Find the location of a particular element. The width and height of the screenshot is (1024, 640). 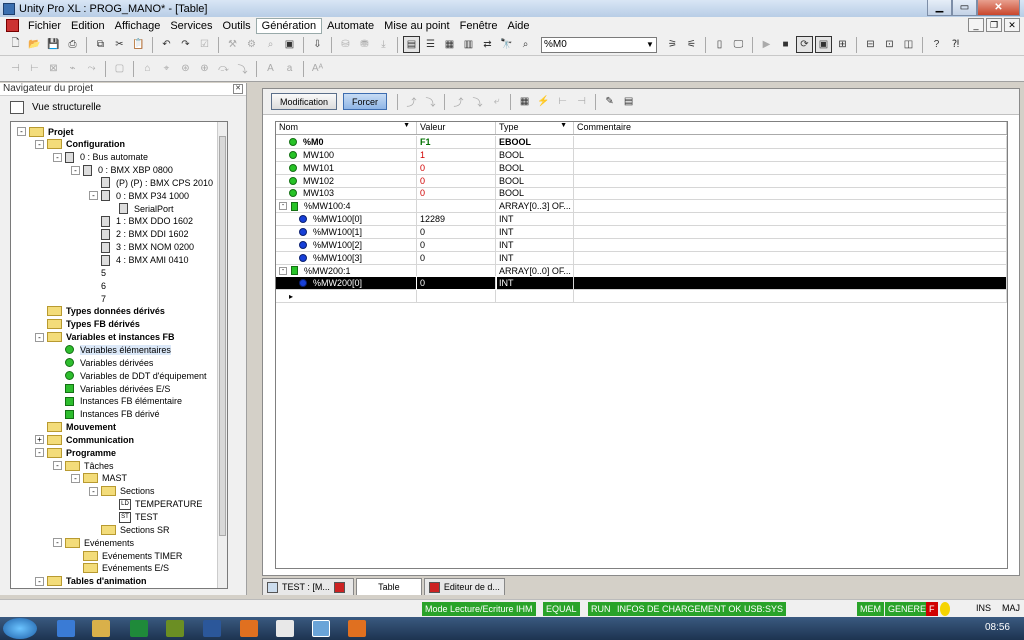

ld-contact-icon: ⊣ is located at coordinates (15, 68).